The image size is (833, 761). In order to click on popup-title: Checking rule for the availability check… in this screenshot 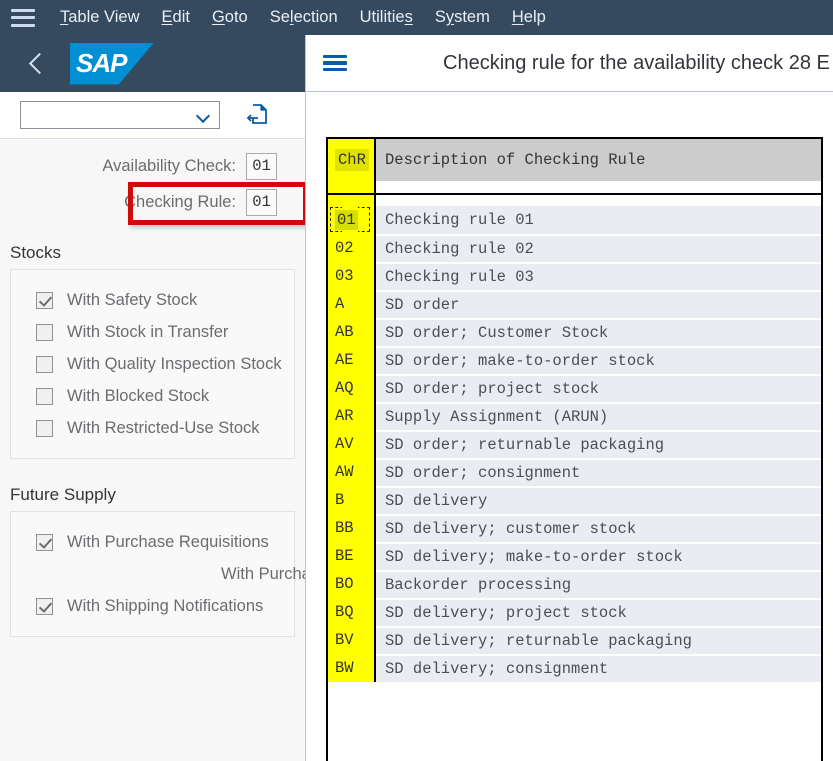, I will do `click(636, 62)`.